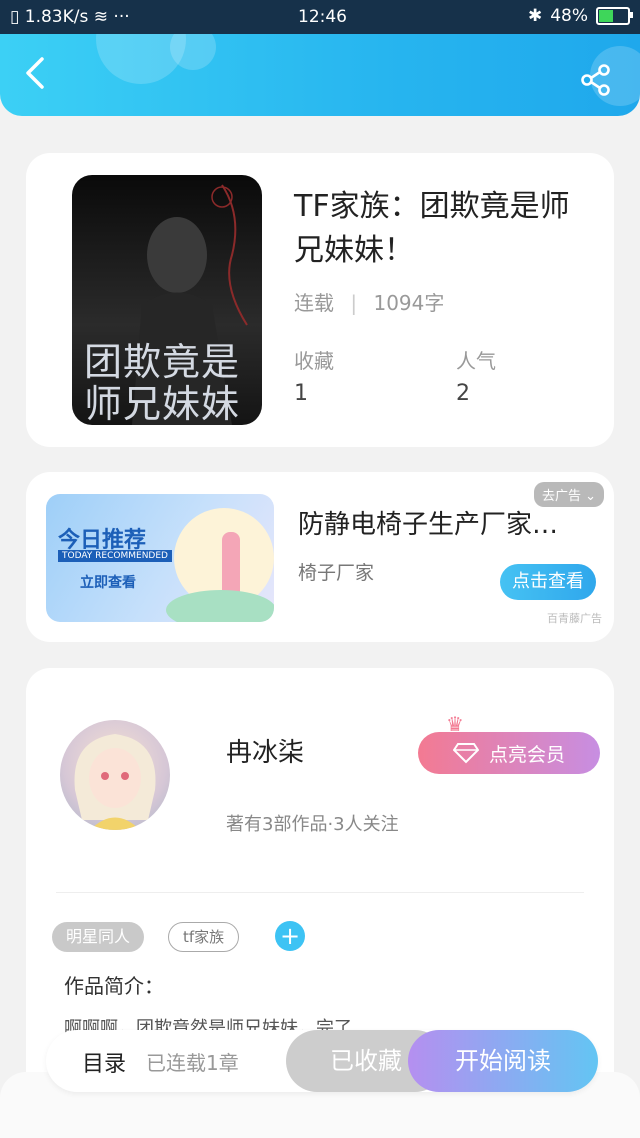 The image size is (640, 1138). I want to click on book-word-count: 1094字, so click(409, 303).